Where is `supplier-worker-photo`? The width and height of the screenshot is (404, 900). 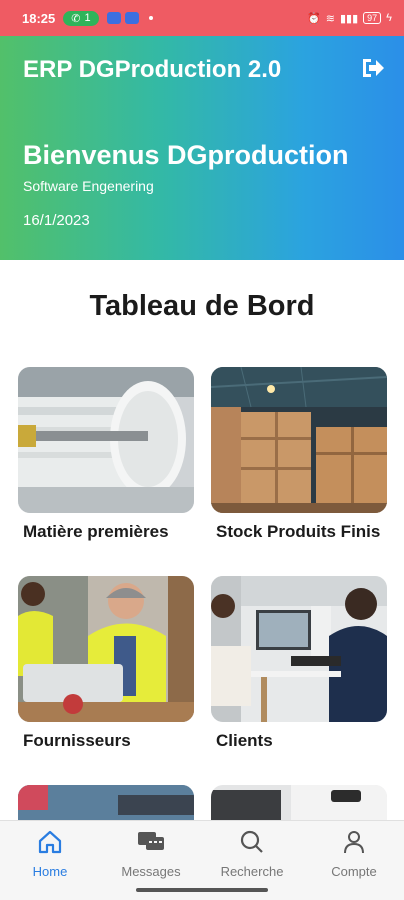
supplier-worker-photo is located at coordinates (106, 649).